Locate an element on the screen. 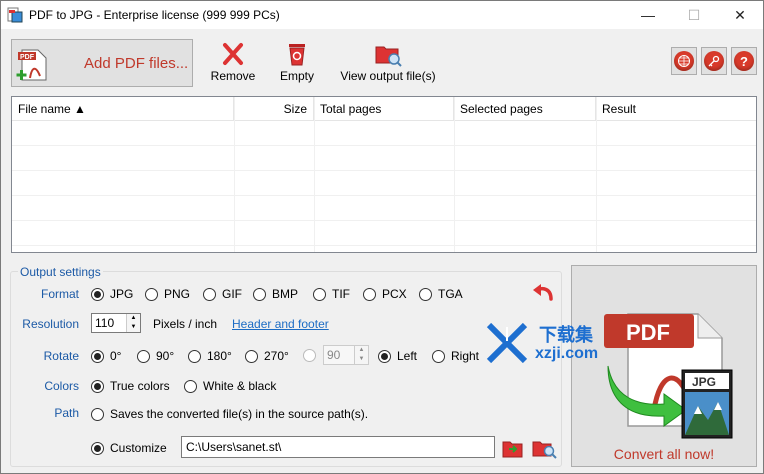 This screenshot has height=474, width=764. format-tga-label: TGA is located at coordinates (450, 294).